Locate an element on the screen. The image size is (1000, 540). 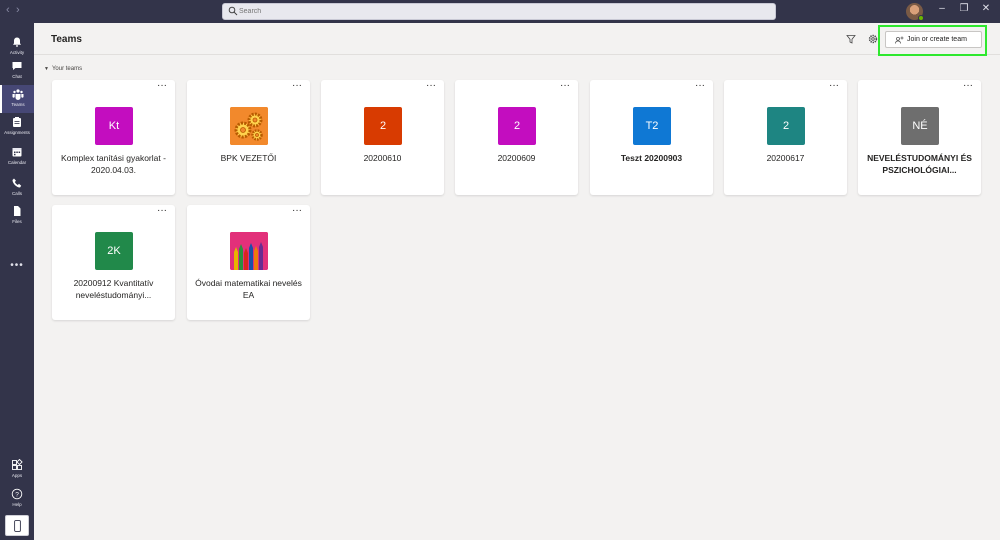
mobile-icon is located at coordinates (17, 526).